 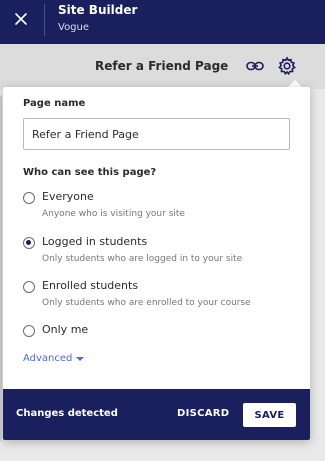 I want to click on changes-footer: Changes detected DISCARD SAVE, so click(x=156, y=414).